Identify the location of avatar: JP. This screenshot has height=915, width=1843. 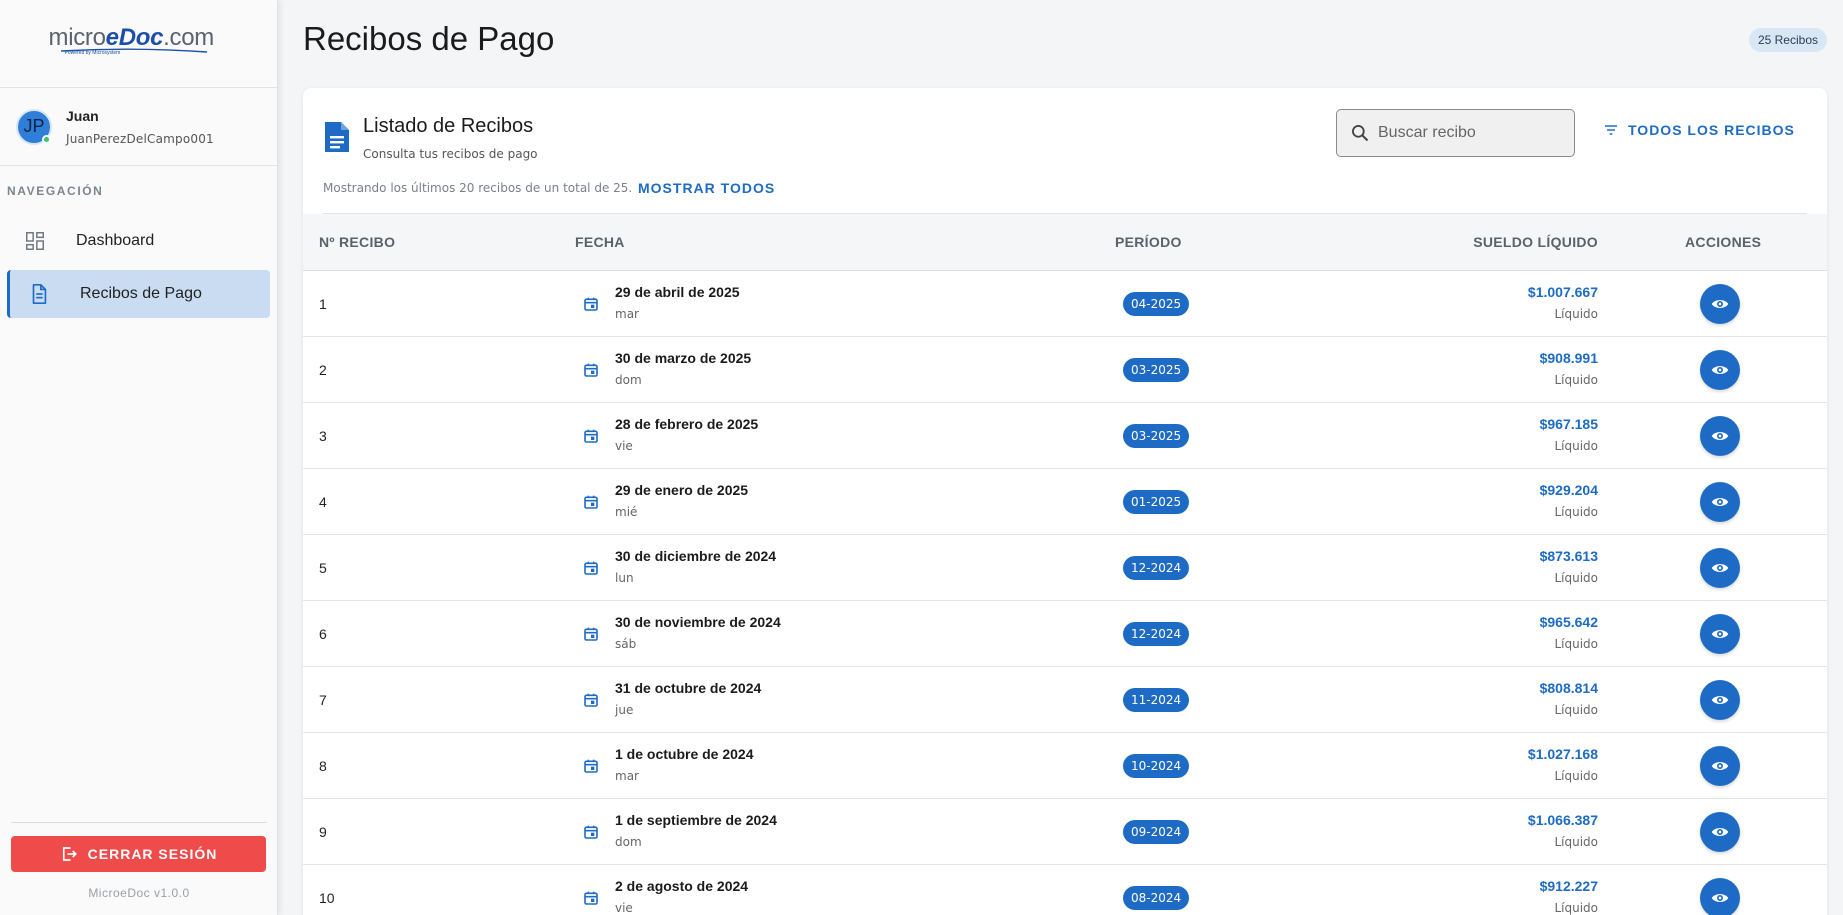
(34, 126).